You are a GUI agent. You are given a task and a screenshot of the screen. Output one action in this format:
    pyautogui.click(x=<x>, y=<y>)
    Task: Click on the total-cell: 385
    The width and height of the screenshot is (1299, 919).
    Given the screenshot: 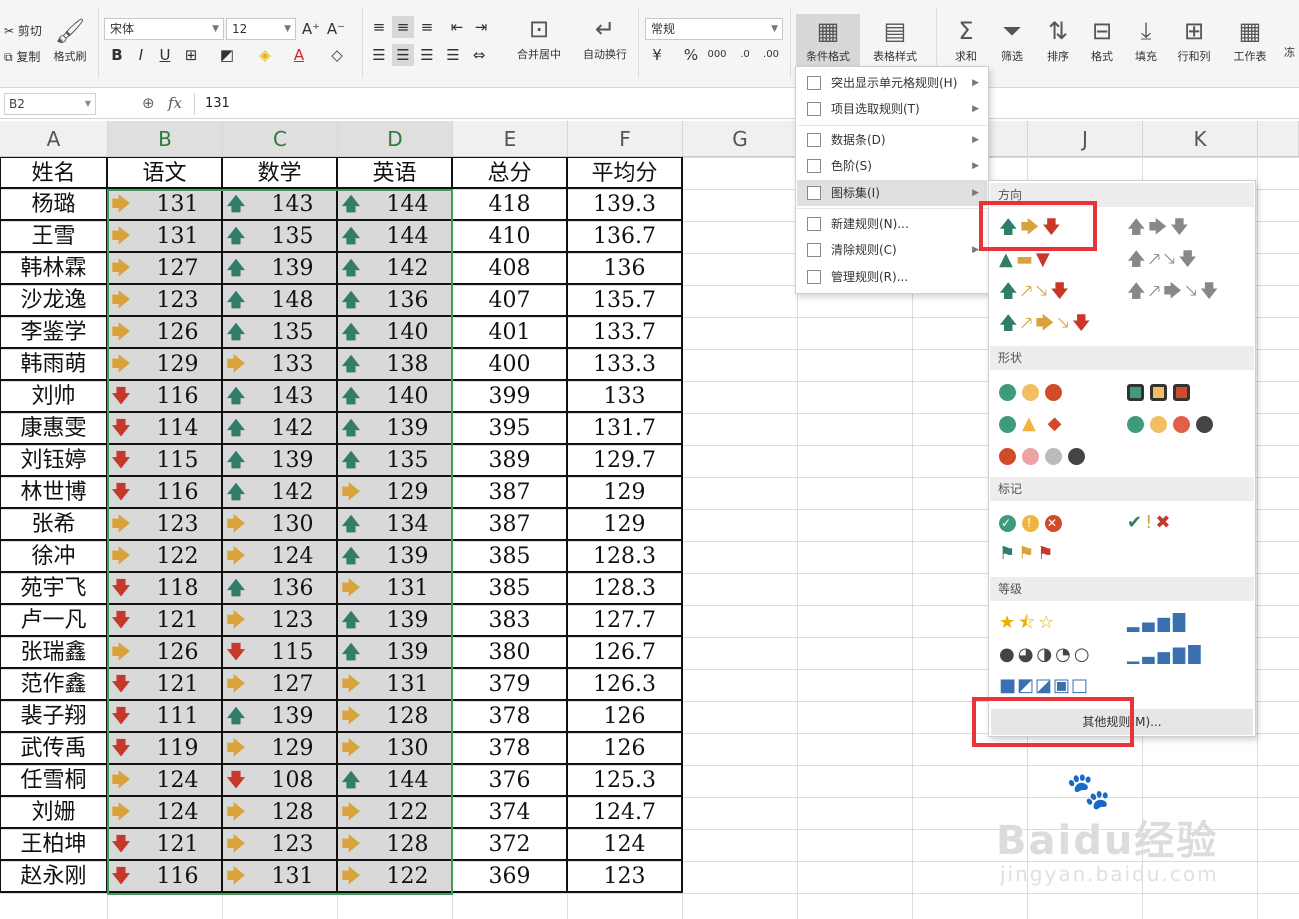 What is the action you would take?
    pyautogui.click(x=510, y=589)
    